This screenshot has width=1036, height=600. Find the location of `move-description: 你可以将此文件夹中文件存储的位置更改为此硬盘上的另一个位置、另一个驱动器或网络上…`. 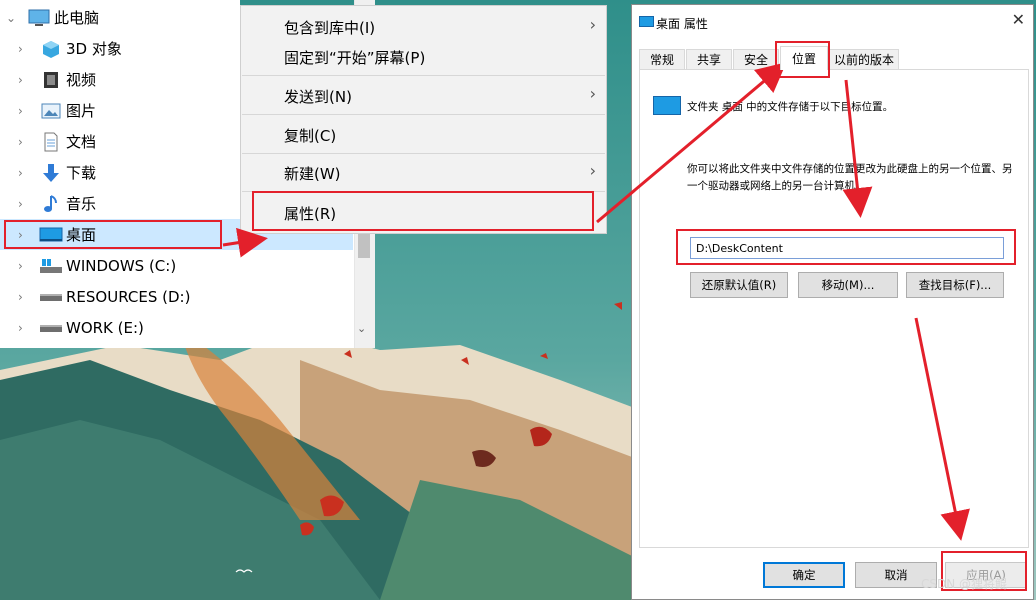

move-description: 你可以将此文件夹中文件存储的位置更改为此硬盘上的另一个位置、另一个驱动器或网络上… is located at coordinates (850, 177).